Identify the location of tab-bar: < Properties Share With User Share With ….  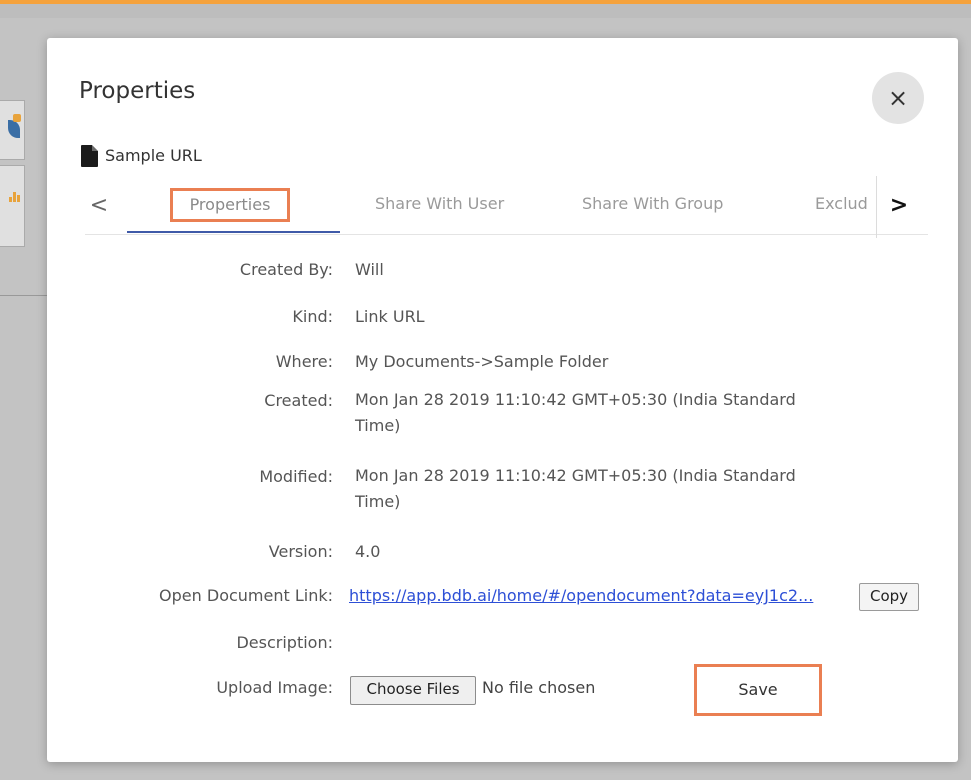
(506, 207).